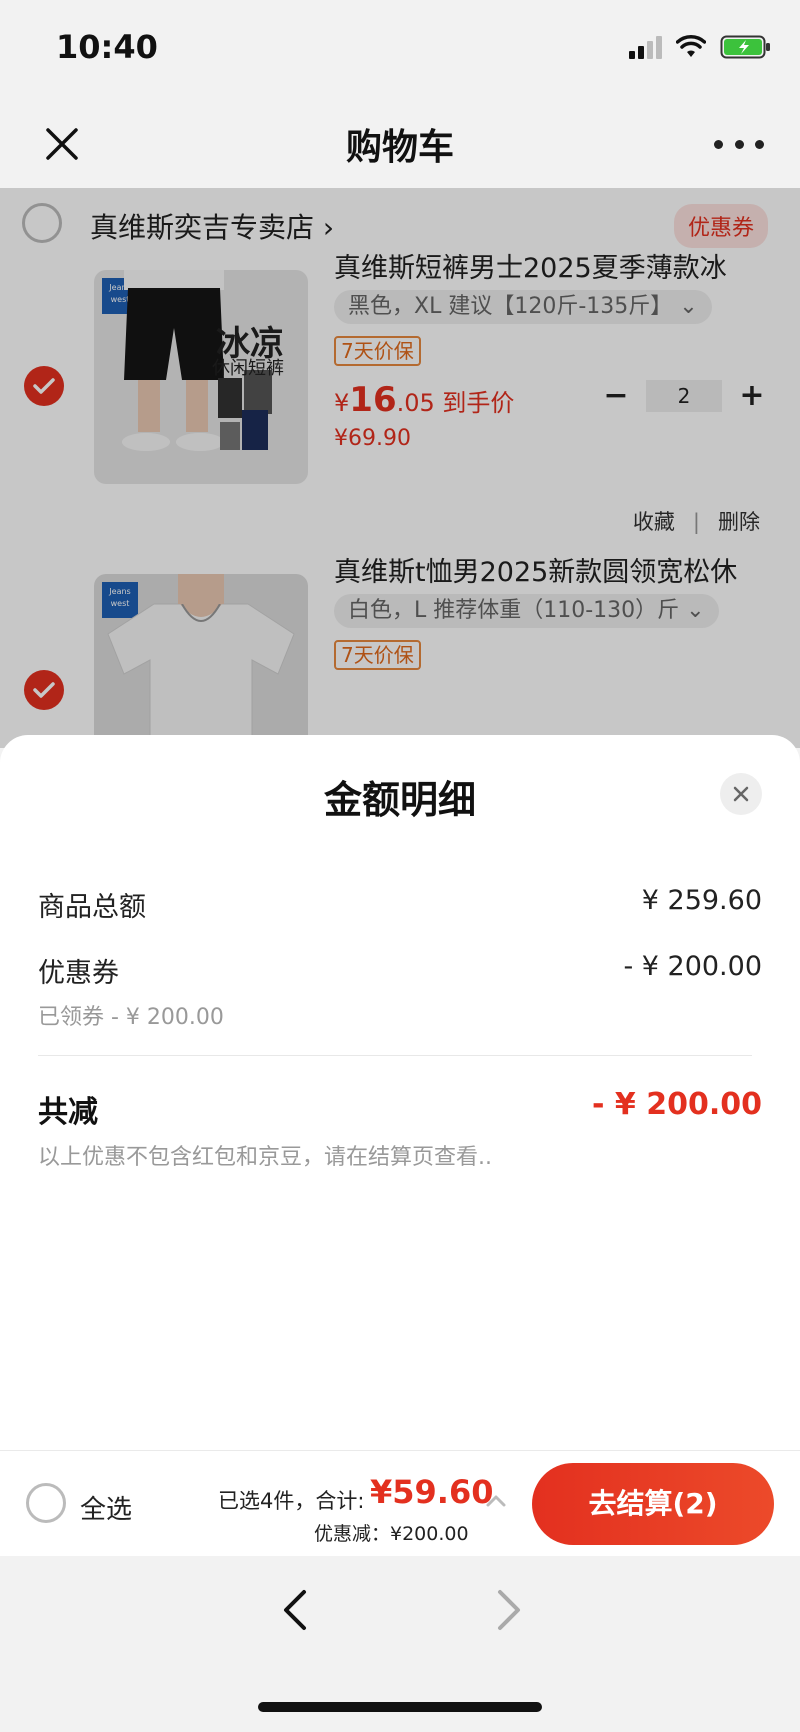 This screenshot has width=800, height=1732. I want to click on close-icon, so click(741, 794).